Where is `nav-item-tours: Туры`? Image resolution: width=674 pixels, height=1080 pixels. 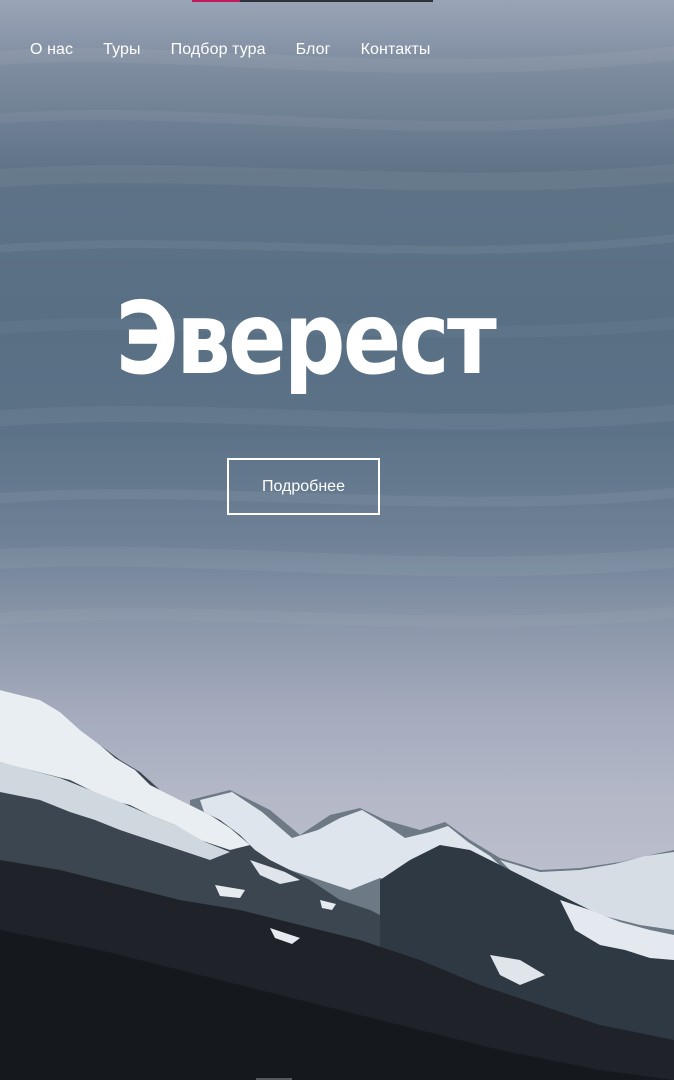
nav-item-tours: Туры is located at coordinates (122, 50).